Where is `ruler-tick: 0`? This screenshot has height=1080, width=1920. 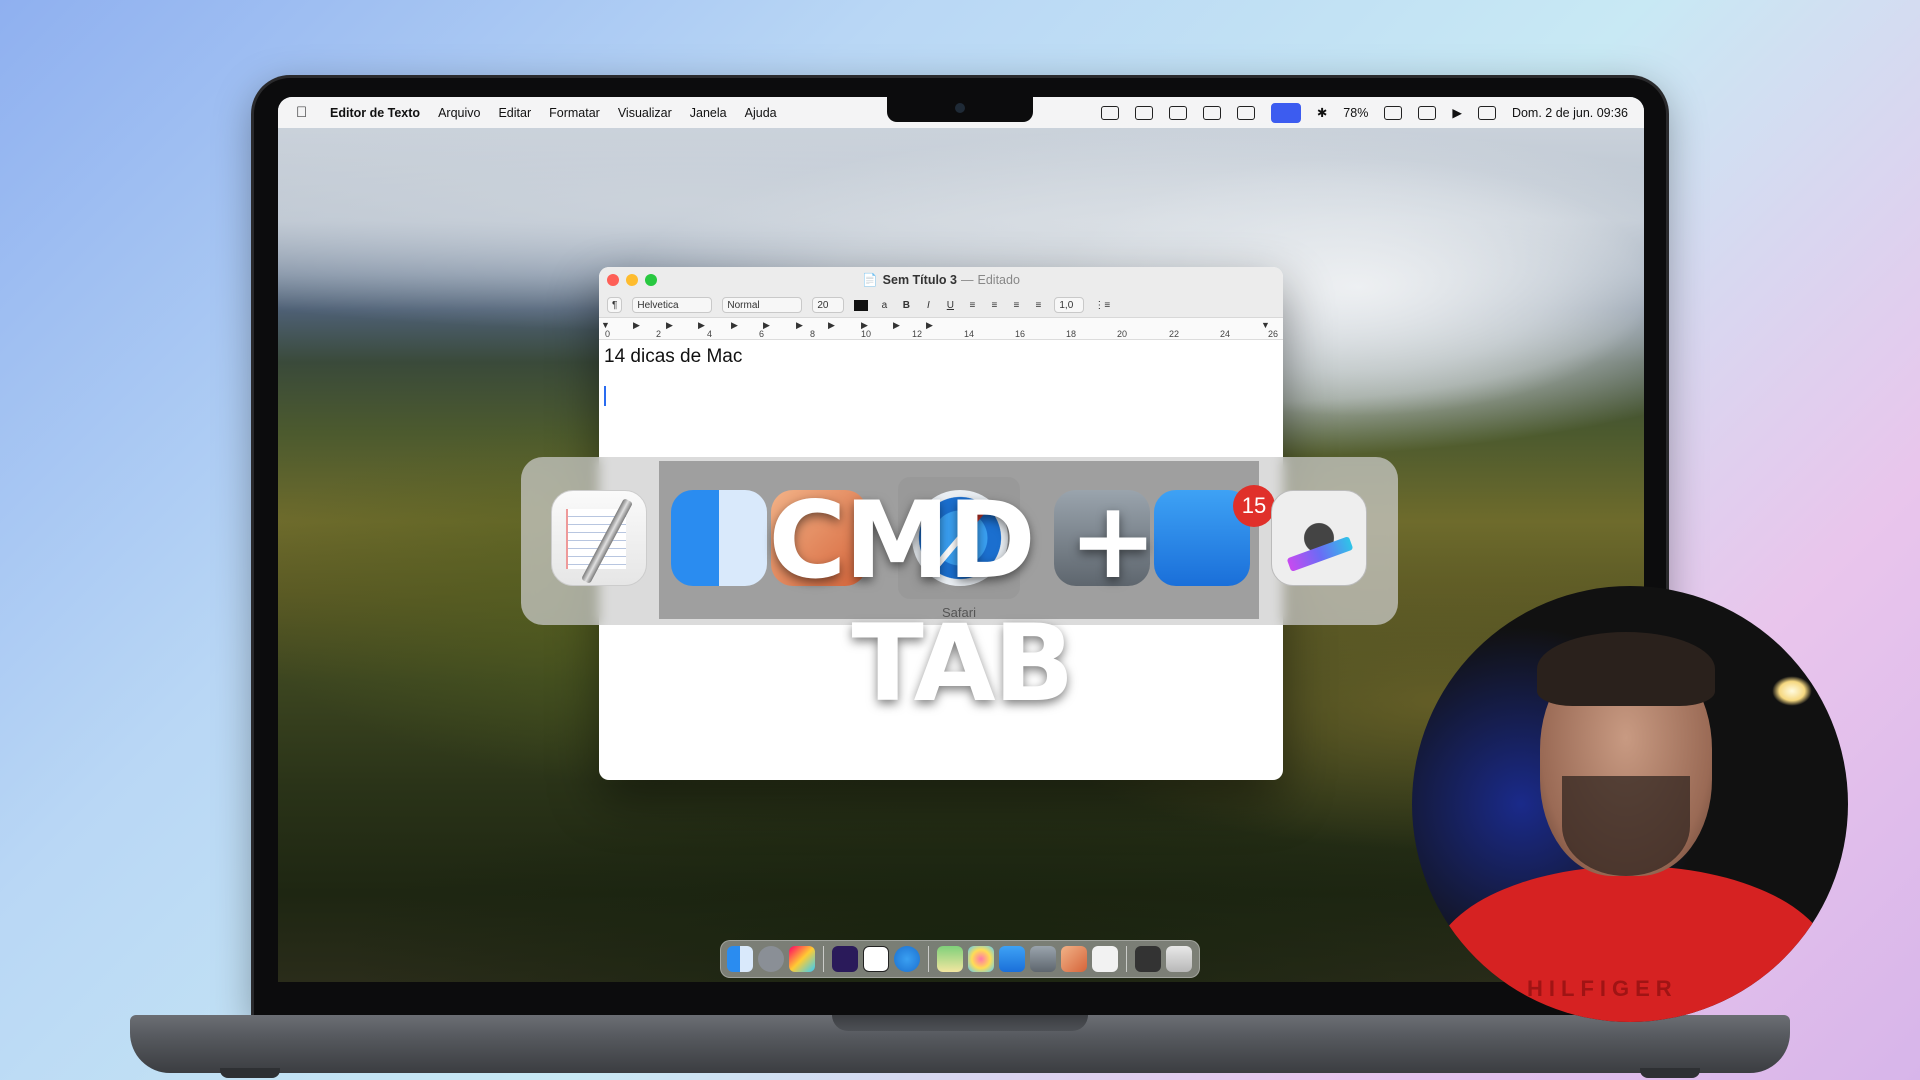
ruler-tick: 0 is located at coordinates (608, 334).